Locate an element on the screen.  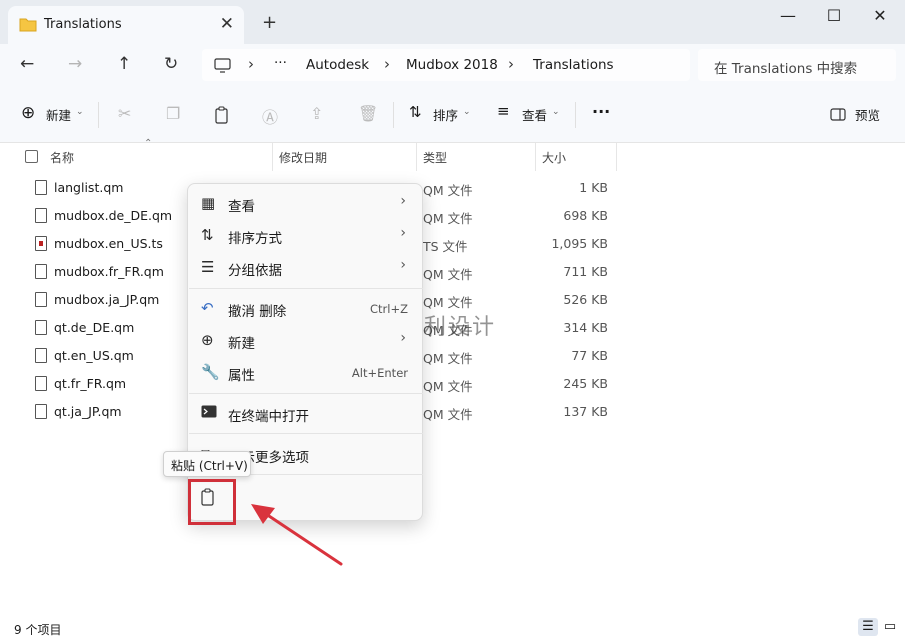
menu-item-open-terminal: 在终端中打开 is located at coordinates (305, 413).